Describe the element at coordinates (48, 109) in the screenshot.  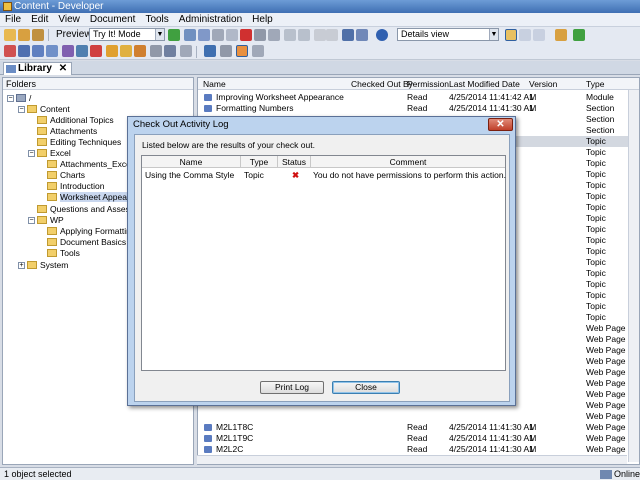
I see `tree-content: Content` at that location.